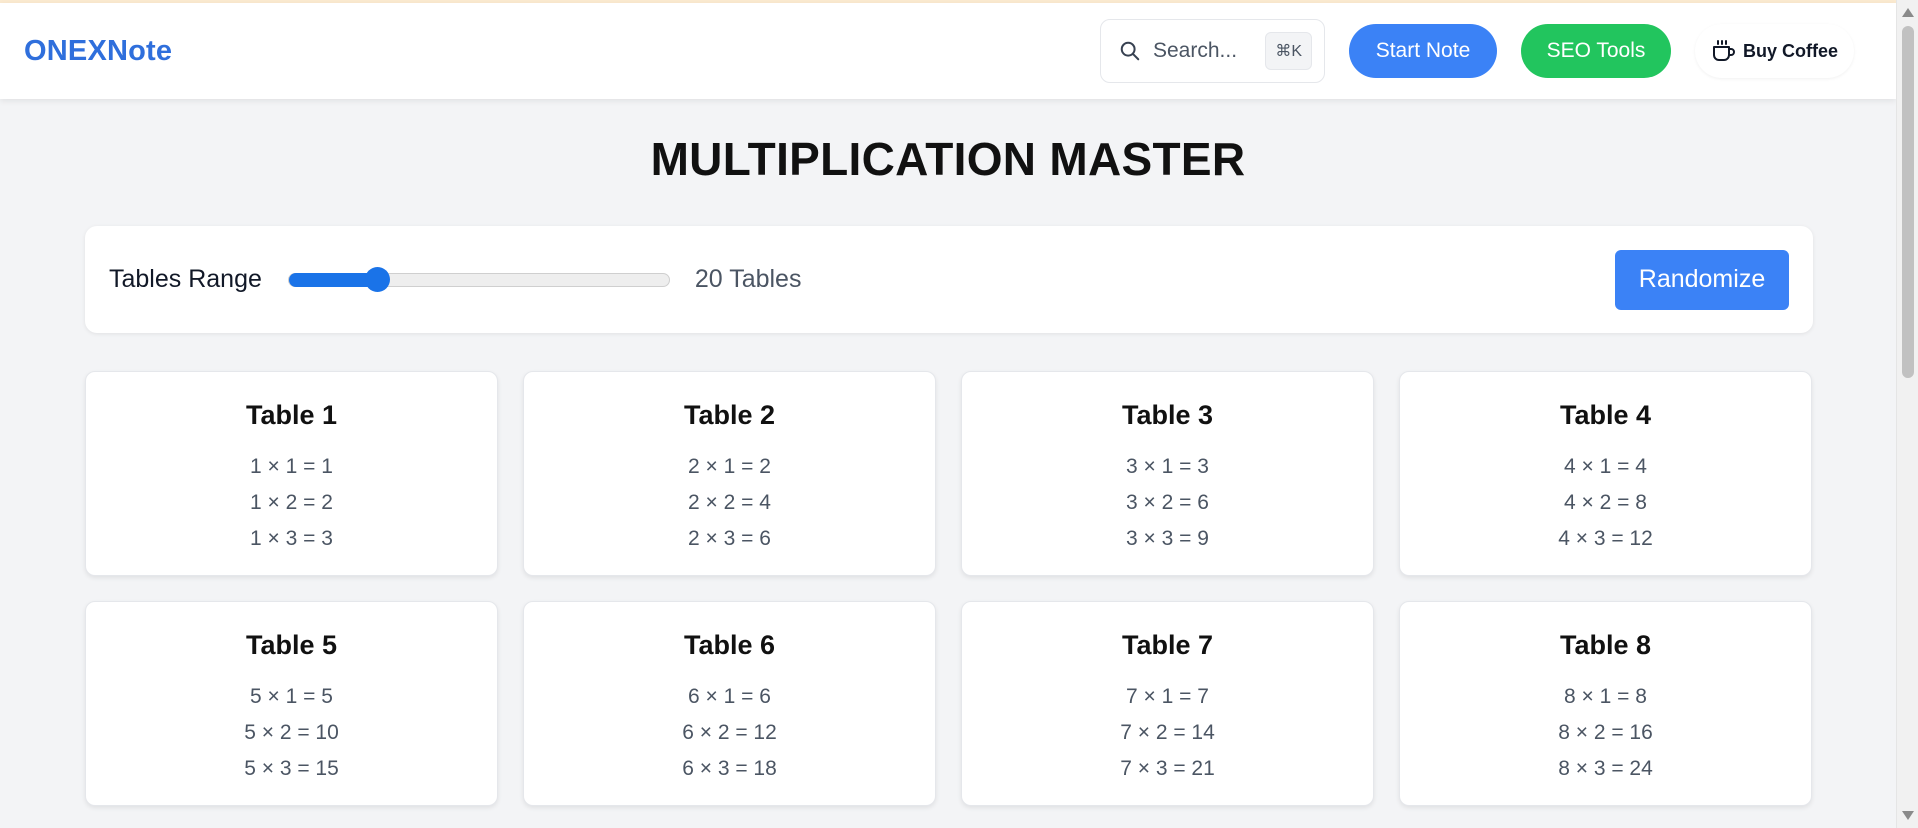 Image resolution: width=1918 pixels, height=828 pixels. What do you see at coordinates (377, 279) in the screenshot?
I see `slider-thumb` at bounding box center [377, 279].